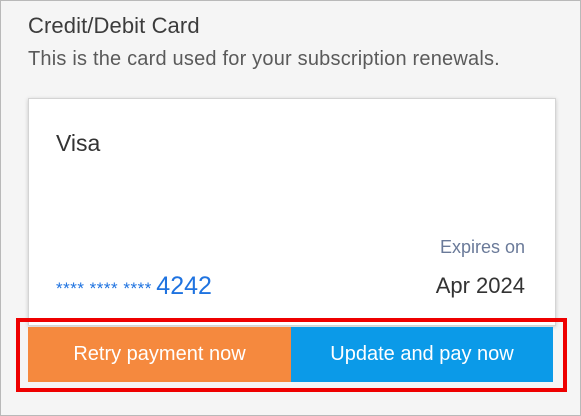 This screenshot has height=416, width=581. I want to click on section-title: Credit/Debit Card, so click(114, 25).